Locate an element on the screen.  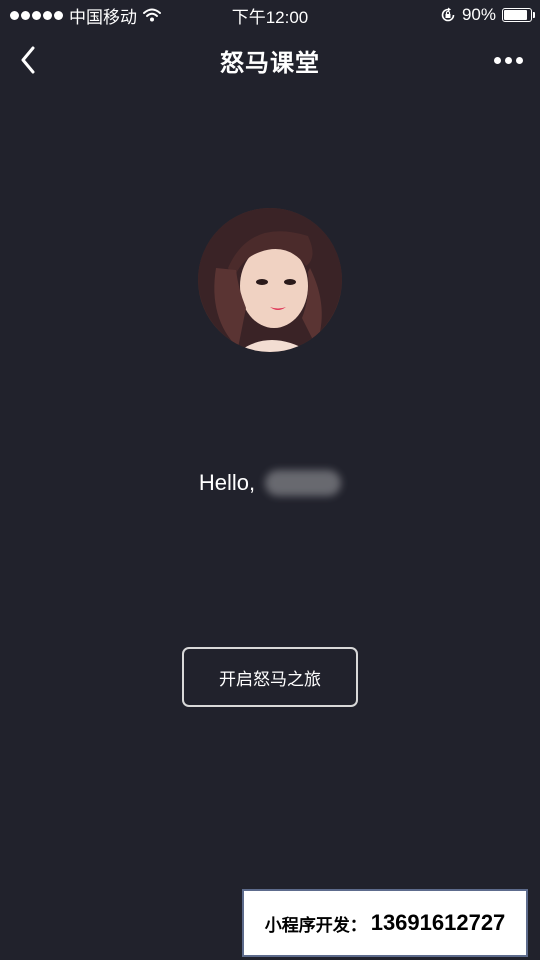
battery-fill is located at coordinates (516, 15).